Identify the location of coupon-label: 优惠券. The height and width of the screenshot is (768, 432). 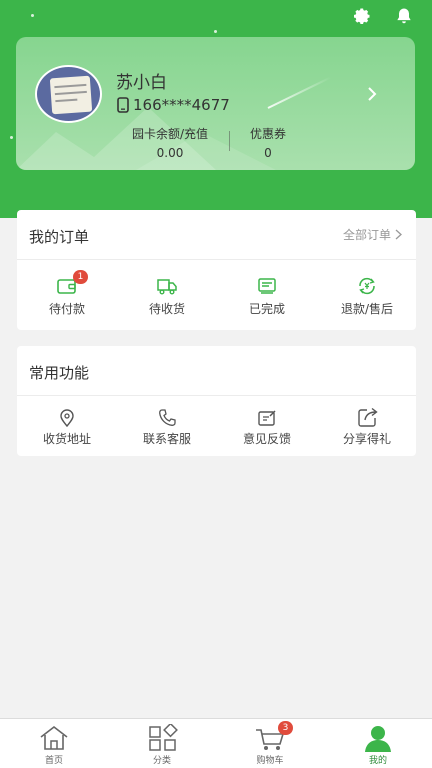
(267, 134).